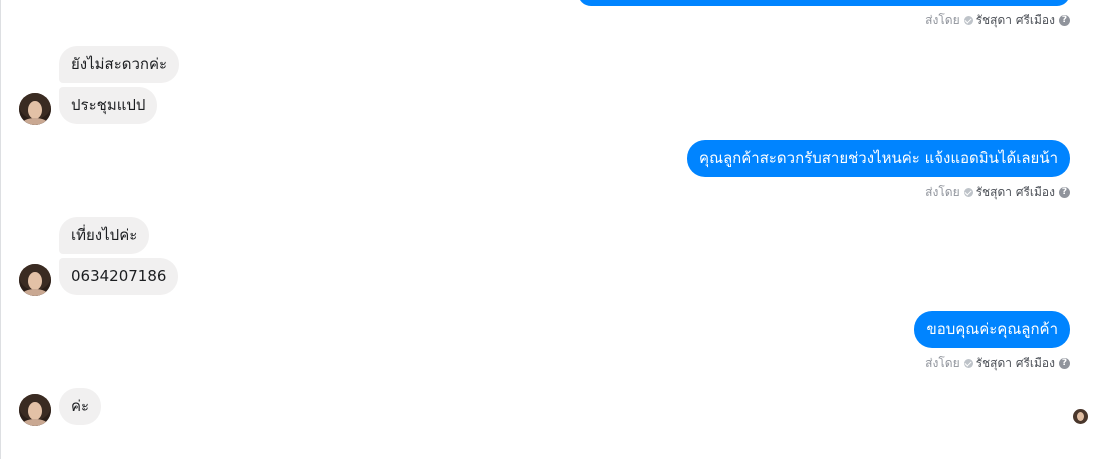 The height and width of the screenshot is (459, 1098). Describe the element at coordinates (0, 229) in the screenshot. I see `panel-border` at that location.